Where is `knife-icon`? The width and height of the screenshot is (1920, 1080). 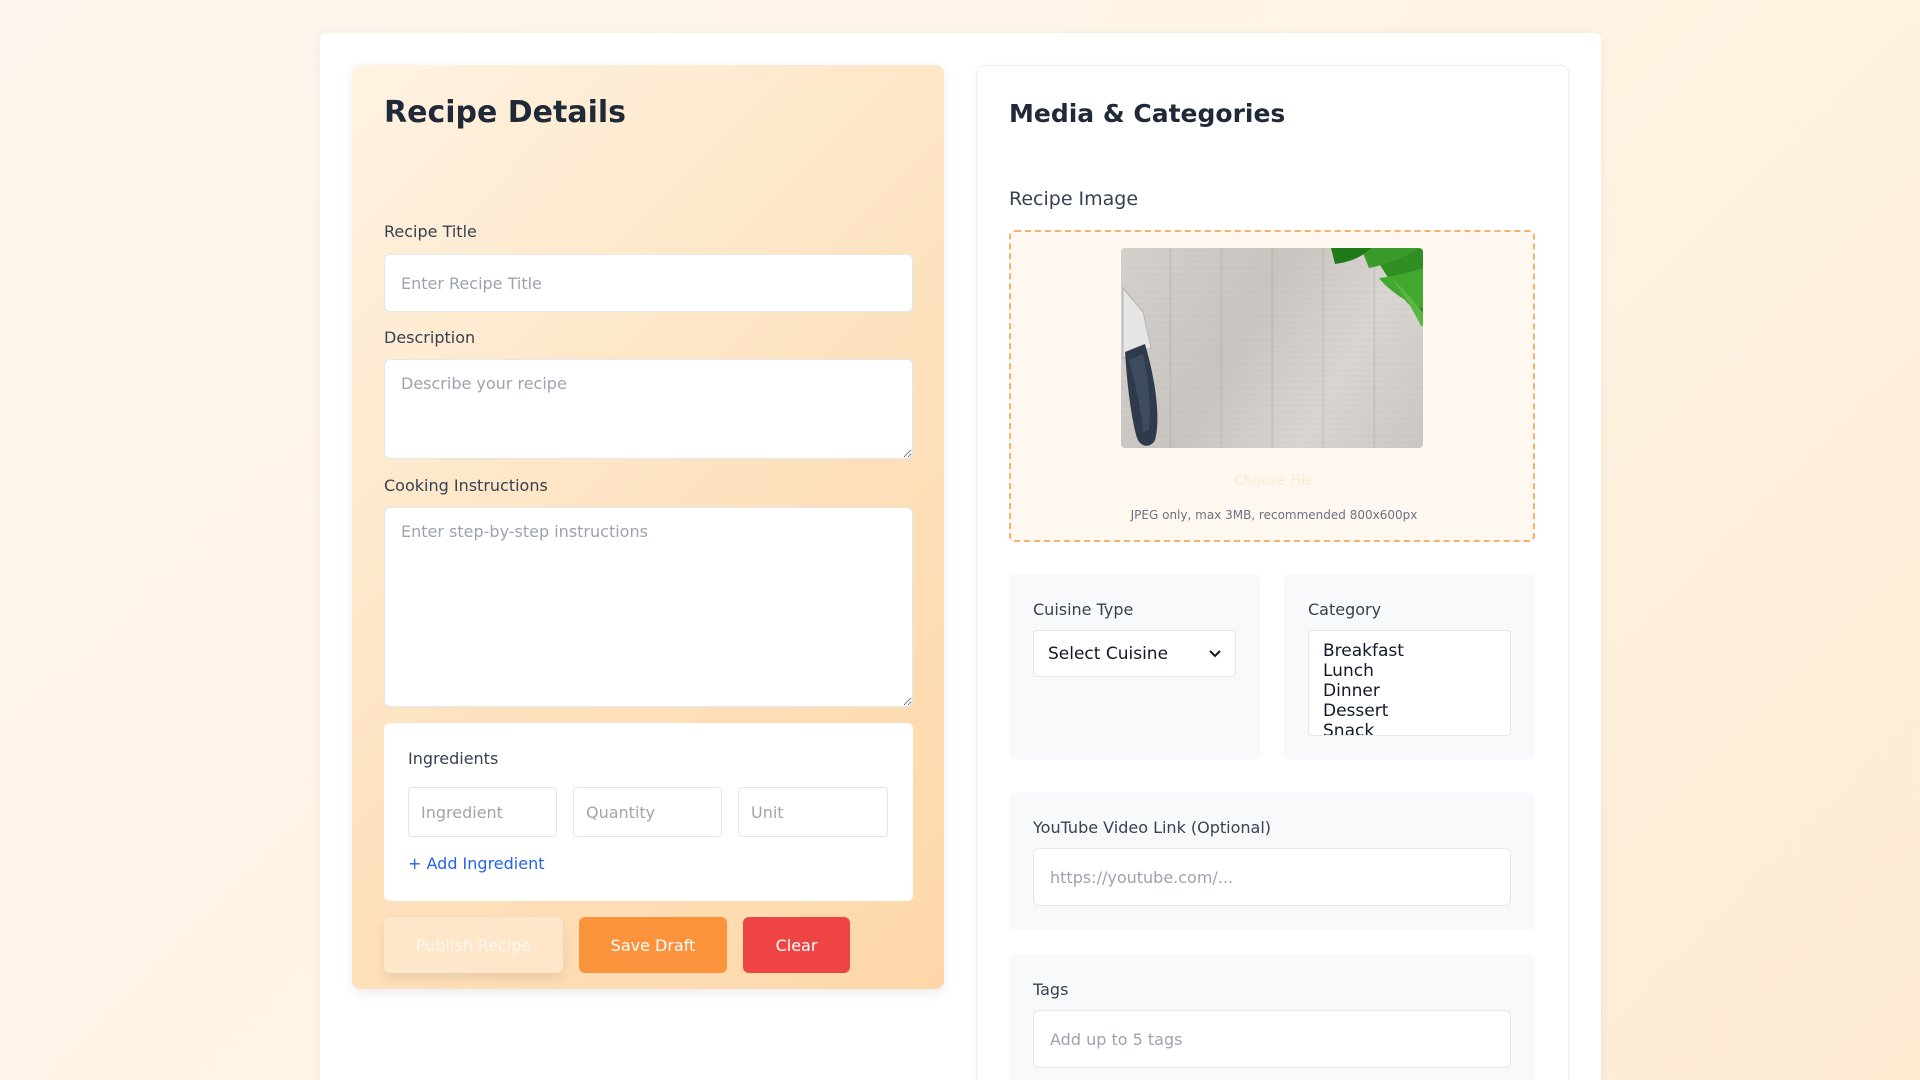 knife-icon is located at coordinates (1140, 366).